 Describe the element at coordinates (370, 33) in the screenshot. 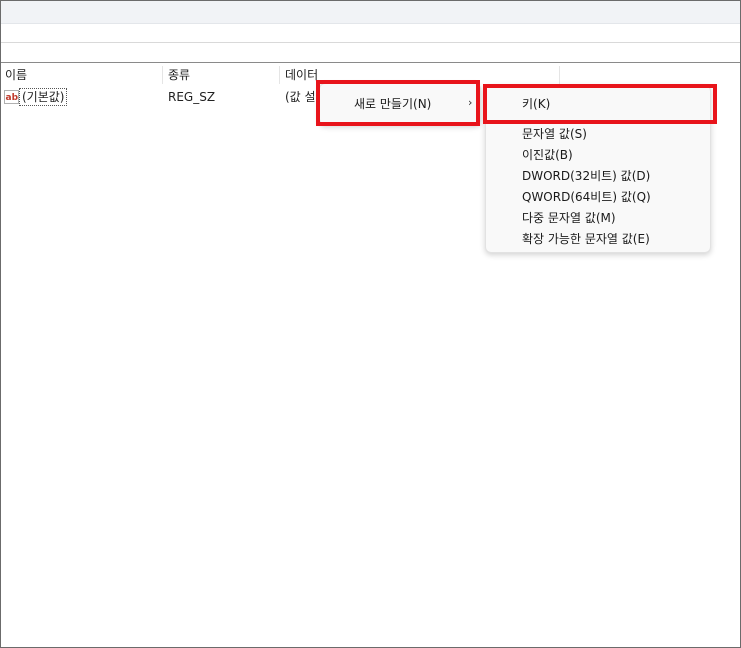

I see `address-bar-area` at that location.